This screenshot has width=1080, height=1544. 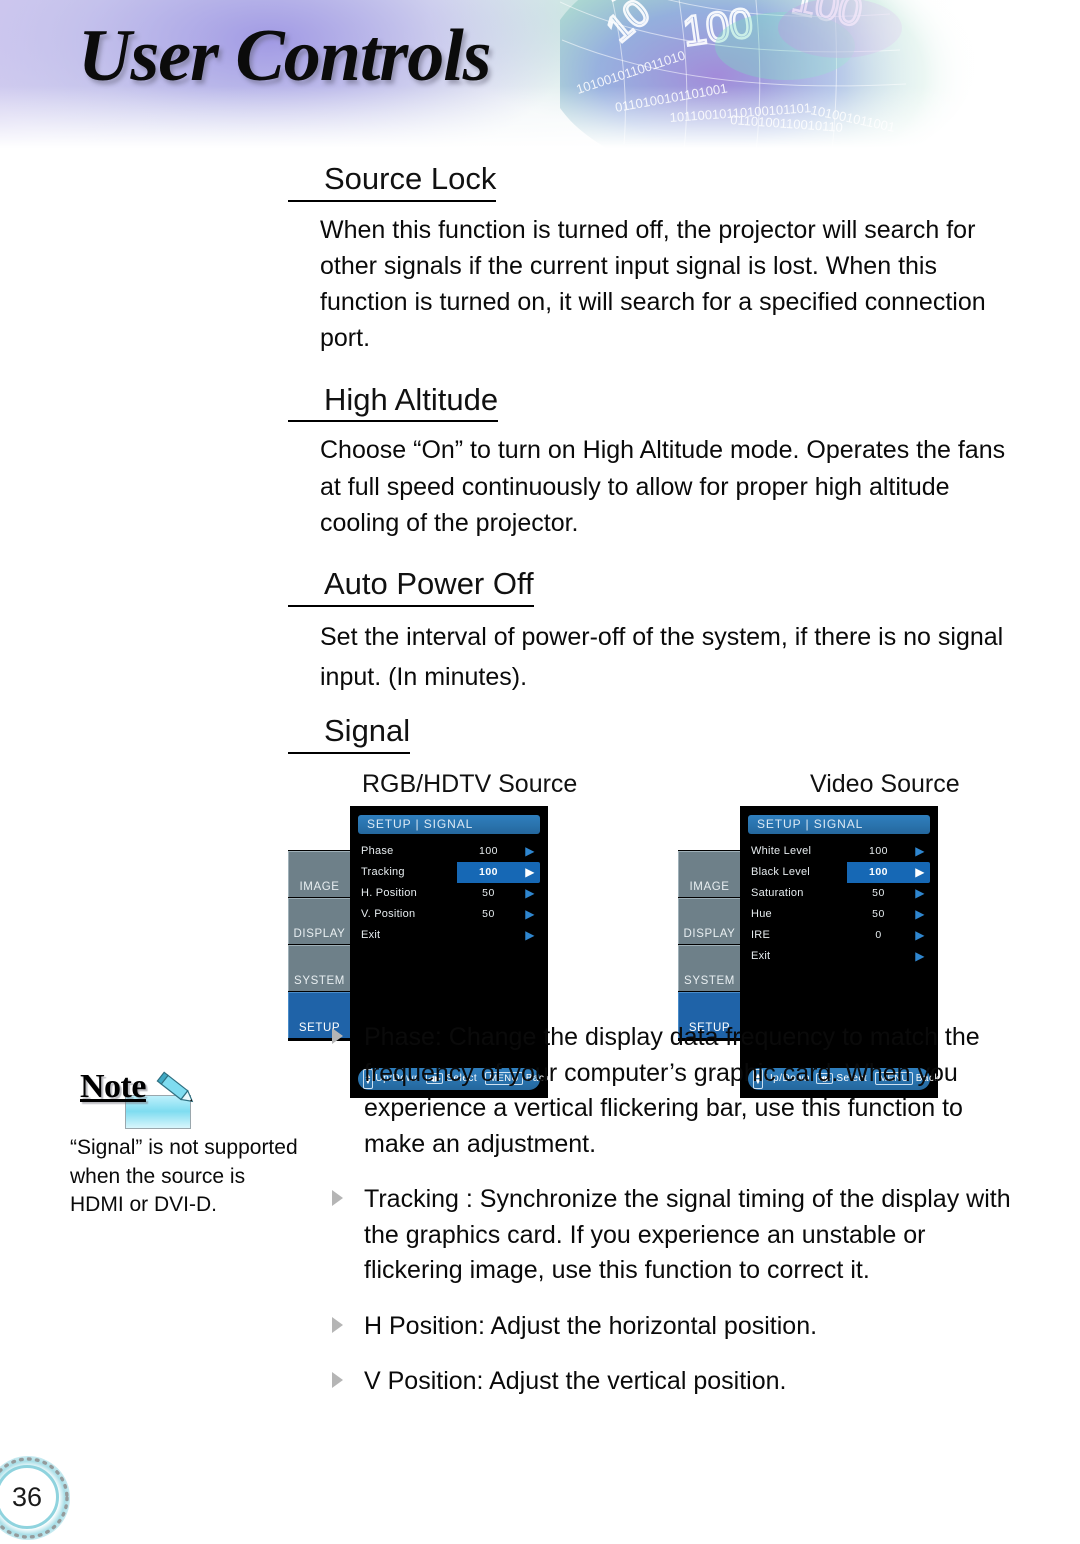 What do you see at coordinates (839, 914) in the screenshot?
I see `osd-row-hue: Hue 50 ▶` at bounding box center [839, 914].